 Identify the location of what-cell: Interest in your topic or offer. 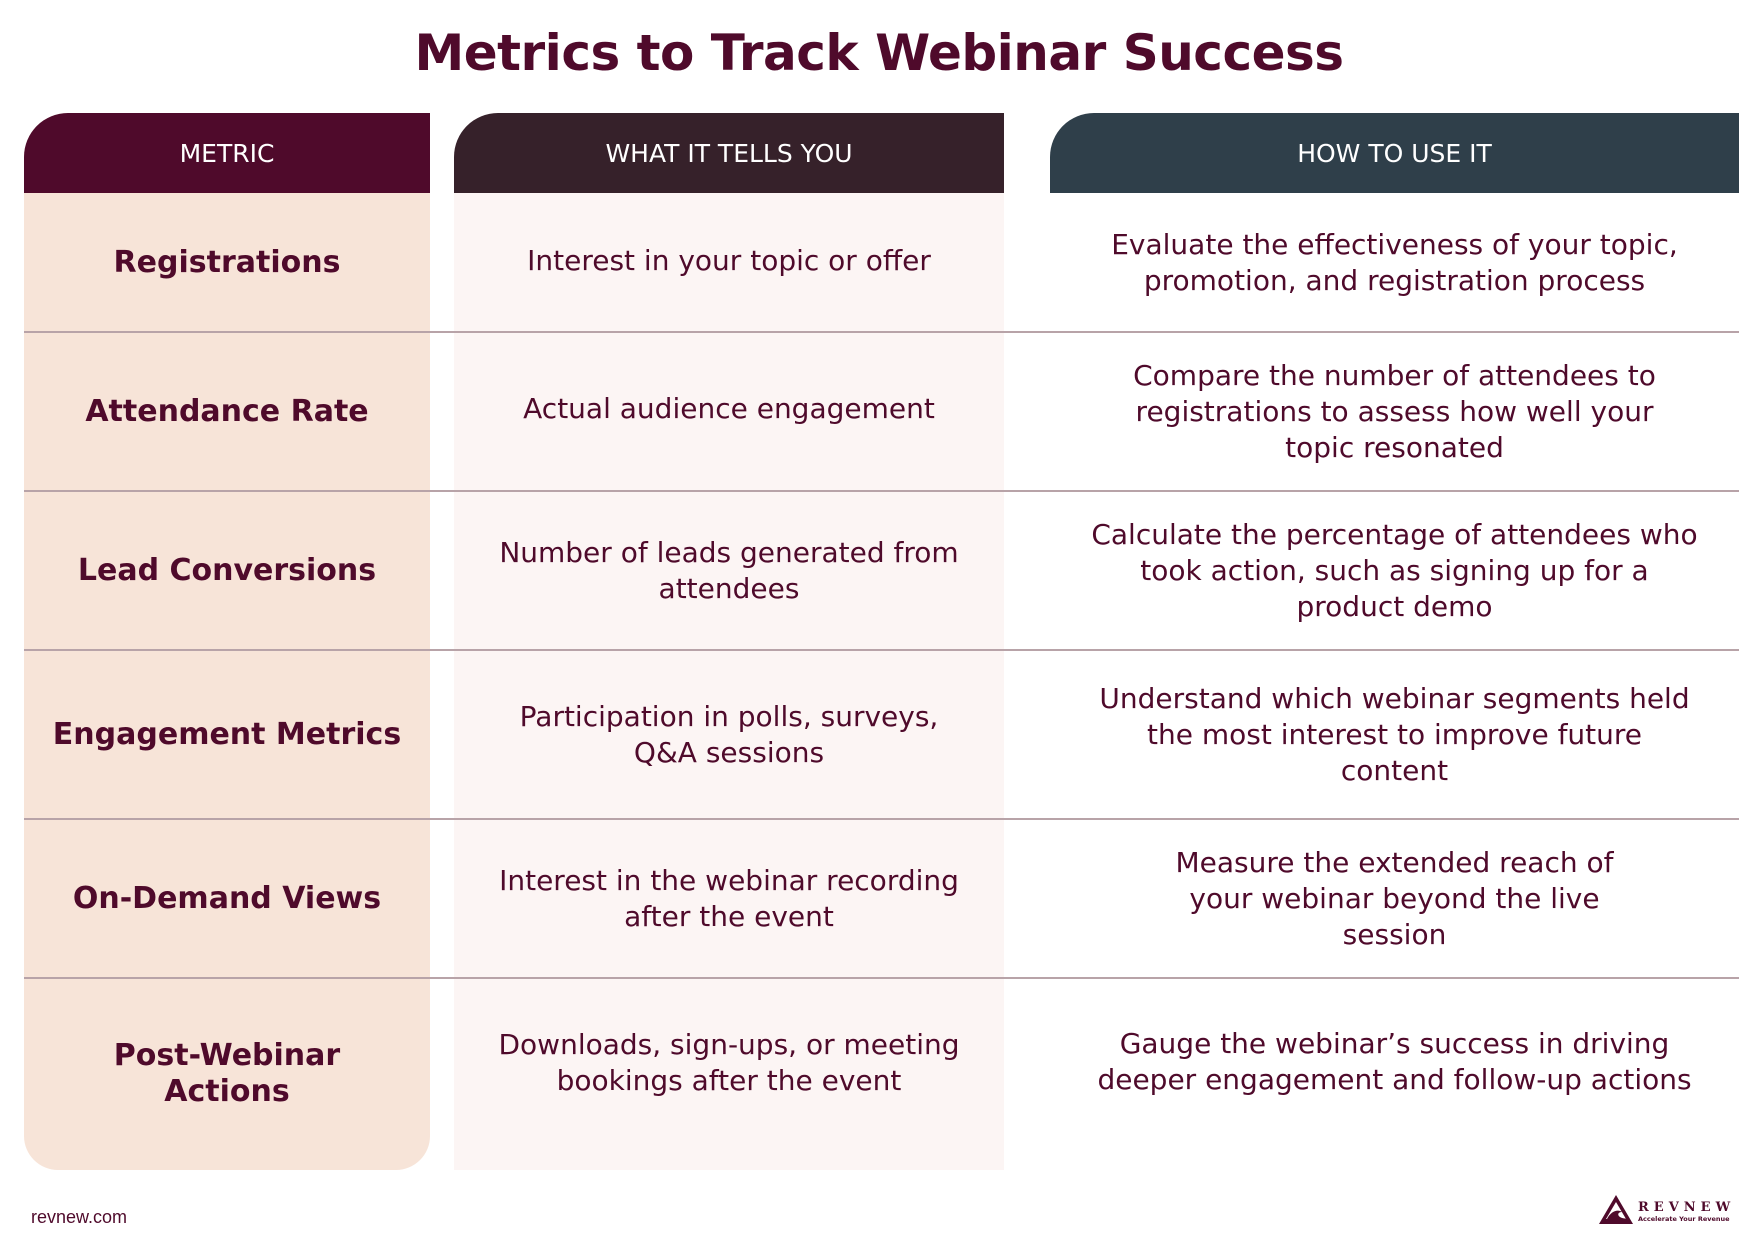
(729, 260).